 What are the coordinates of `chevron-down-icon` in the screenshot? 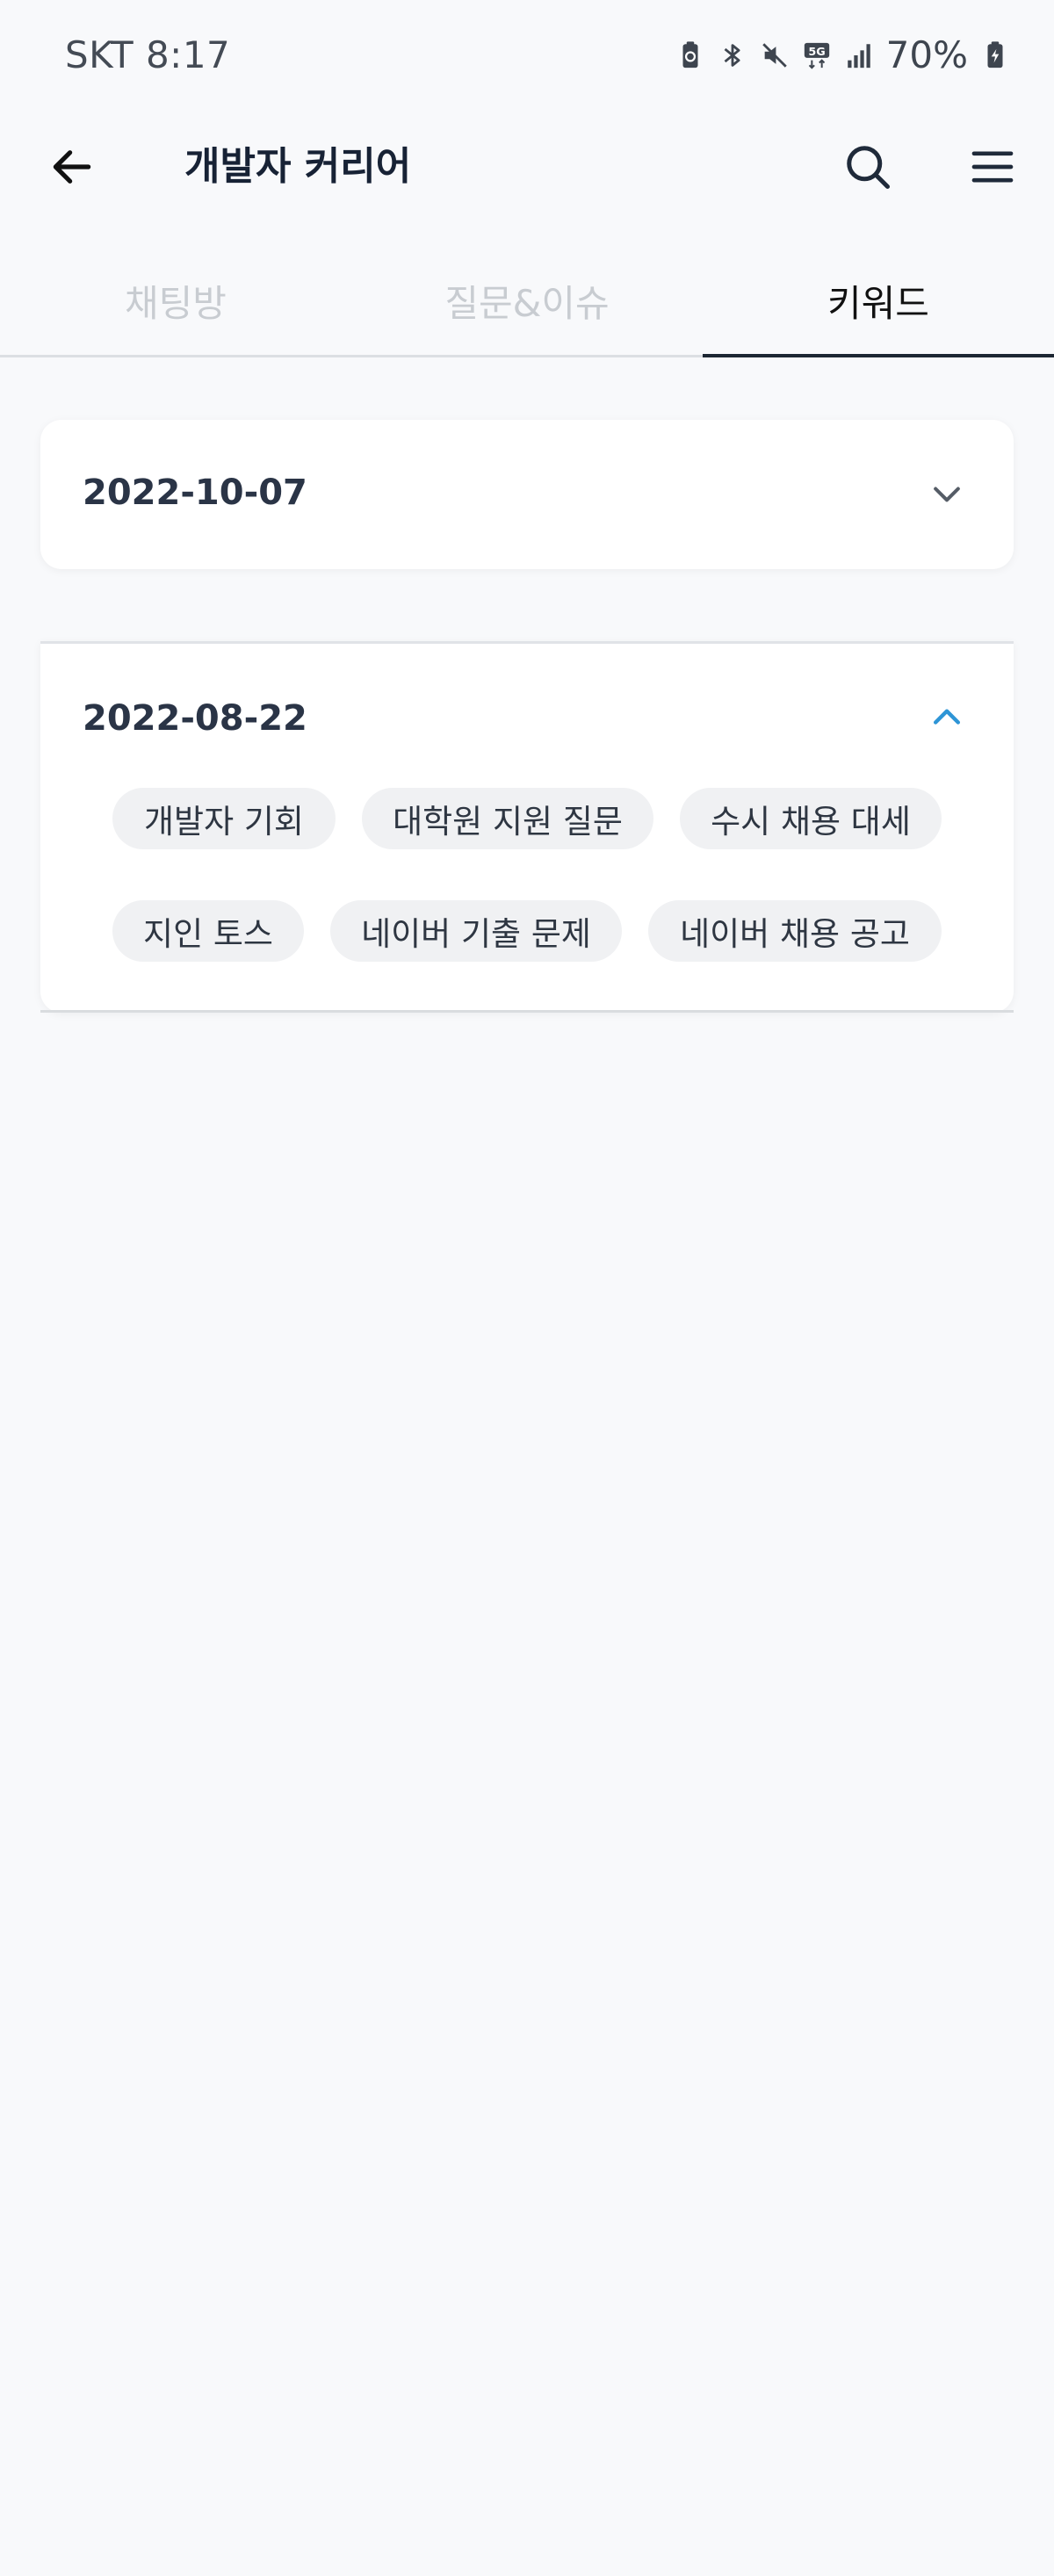 It's located at (947, 494).